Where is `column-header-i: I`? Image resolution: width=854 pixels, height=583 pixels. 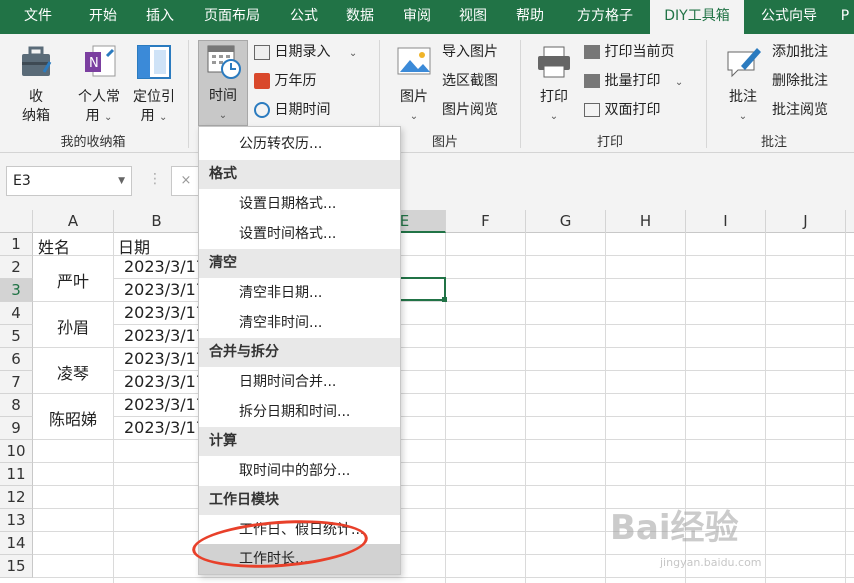
column-header-i: I is located at coordinates (726, 221).